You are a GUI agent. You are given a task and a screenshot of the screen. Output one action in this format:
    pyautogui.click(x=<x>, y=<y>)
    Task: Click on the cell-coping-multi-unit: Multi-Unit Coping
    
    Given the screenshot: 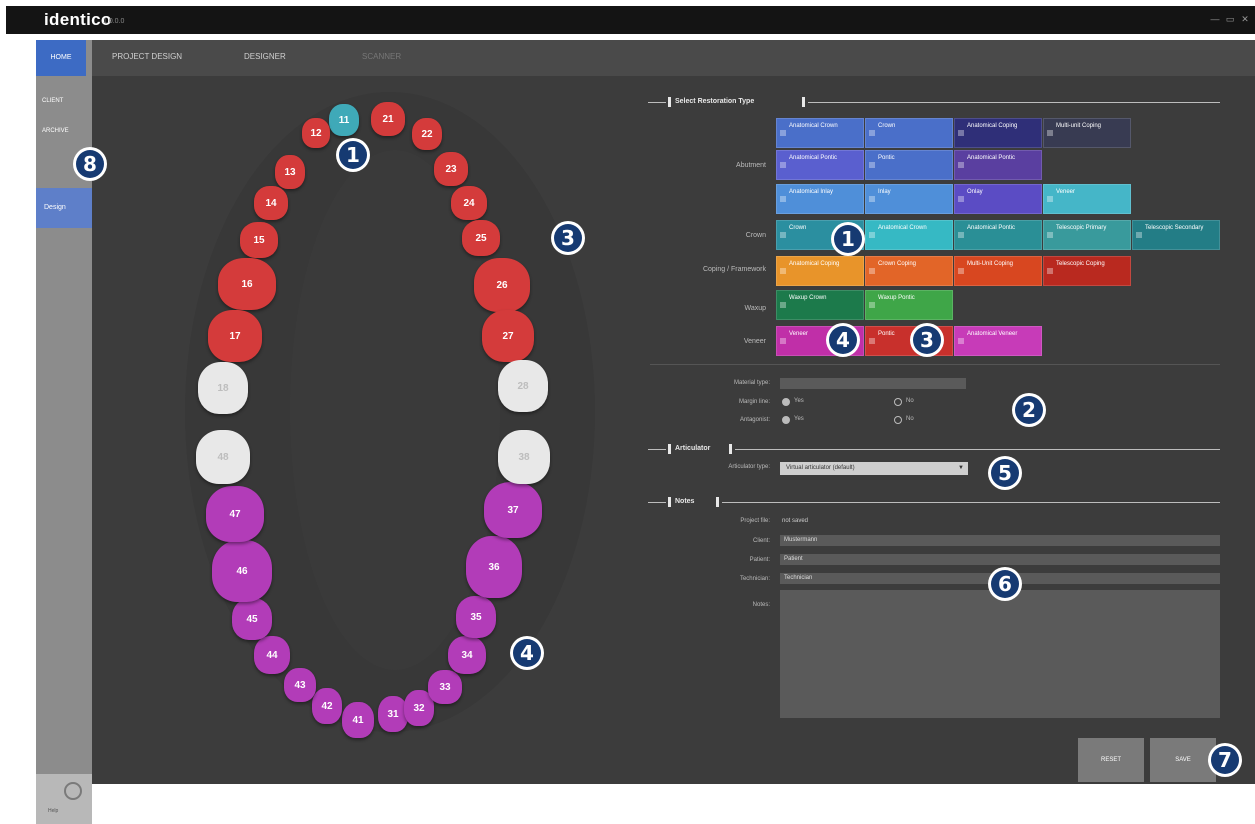 What is the action you would take?
    pyautogui.click(x=998, y=271)
    